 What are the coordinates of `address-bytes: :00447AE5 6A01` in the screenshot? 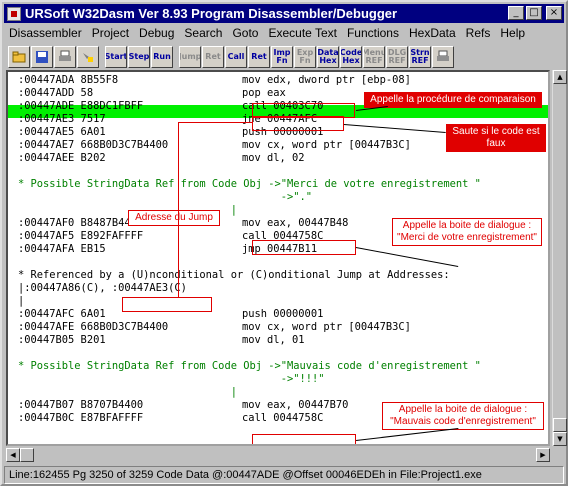 It's located at (62, 132).